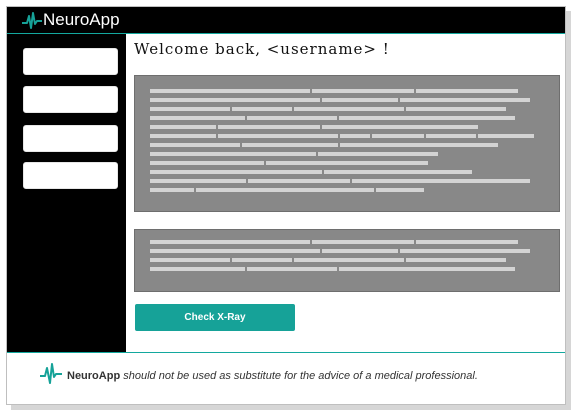 Image resolution: width=577 pixels, height=420 pixels. Describe the element at coordinates (262, 49) in the screenshot. I see `welcome-heading: Welcome back, <username> !` at that location.